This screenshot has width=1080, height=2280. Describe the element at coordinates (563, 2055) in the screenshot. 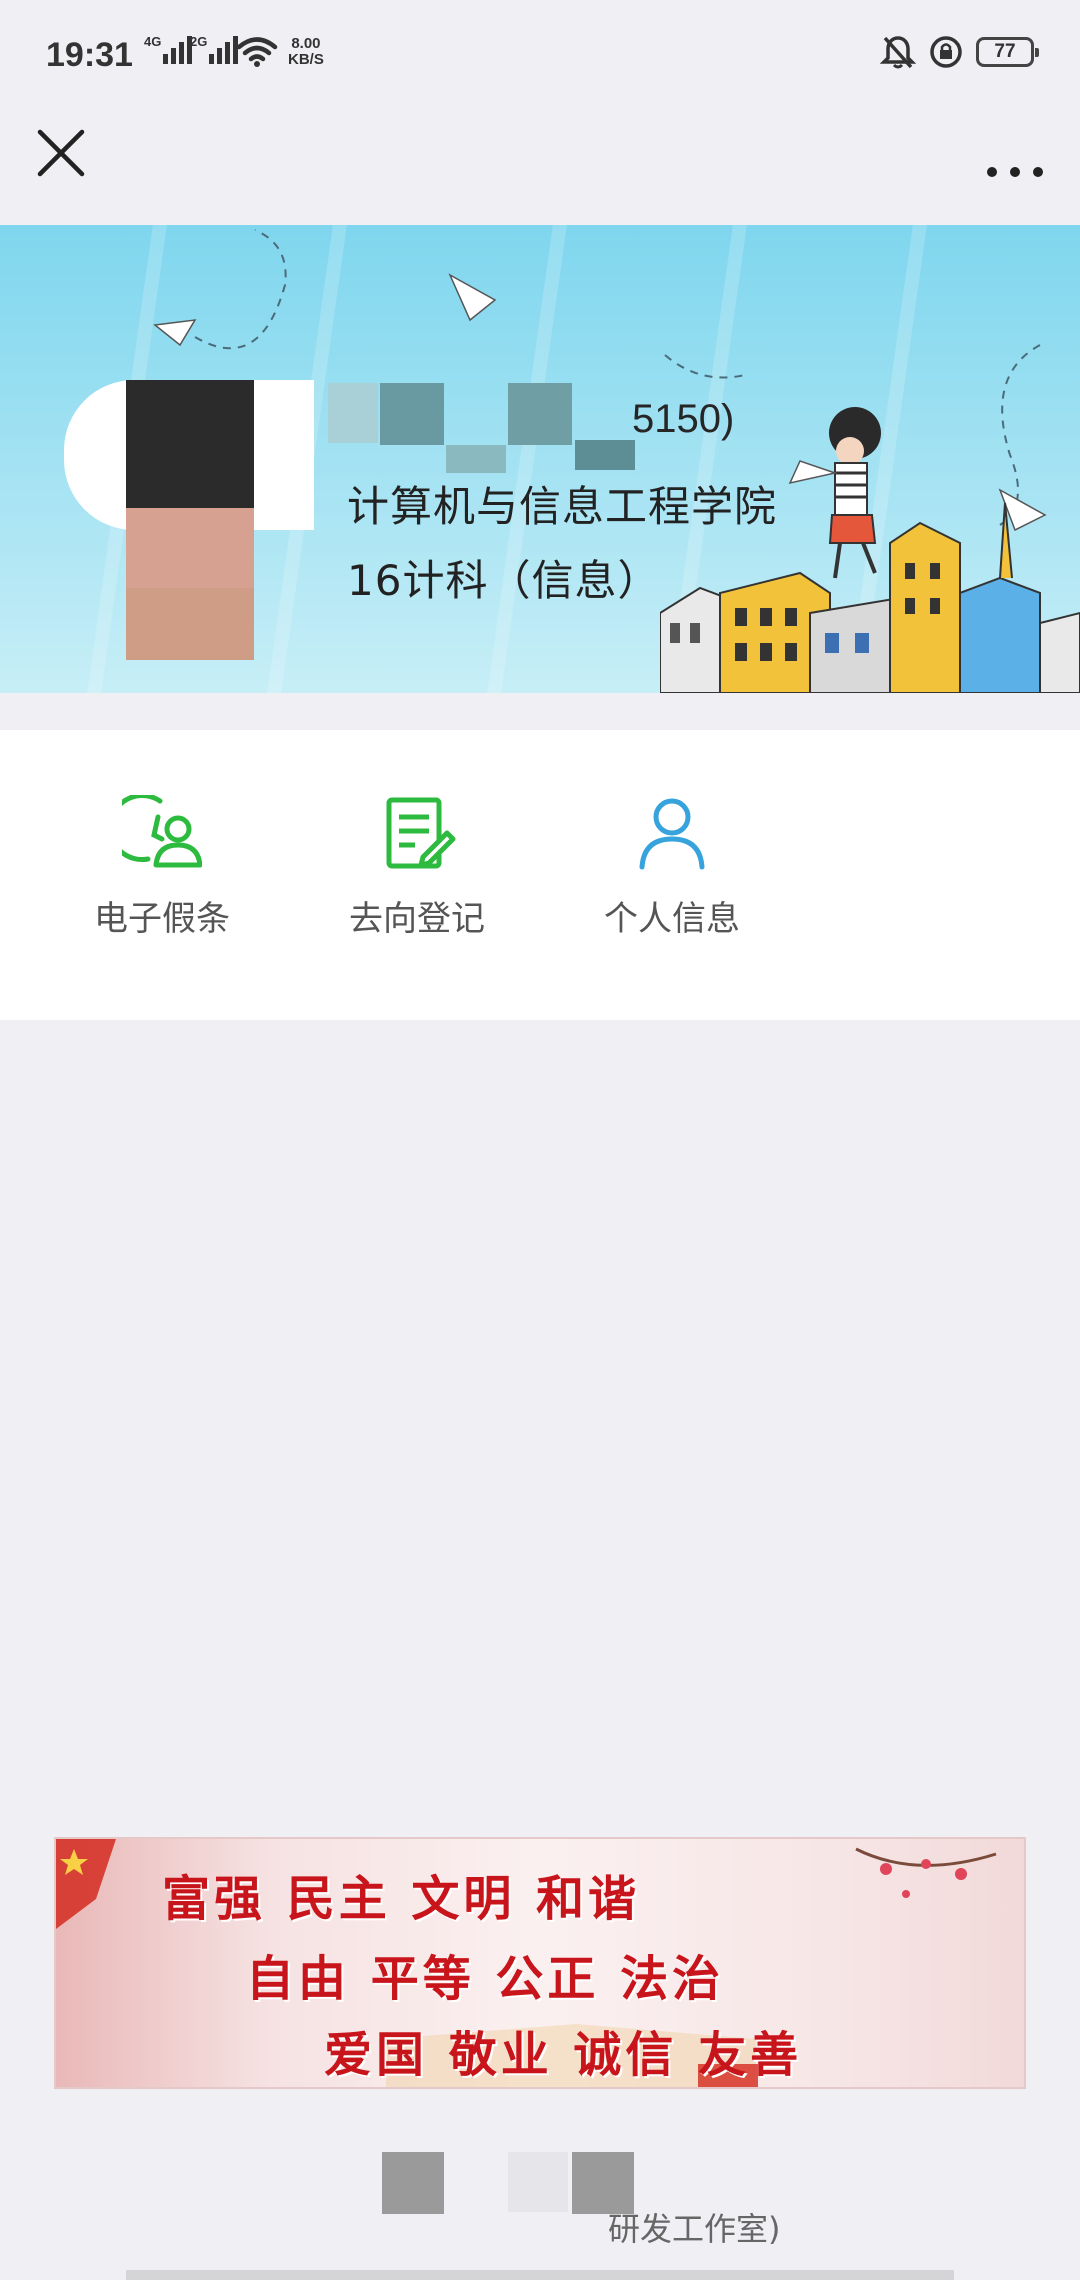

I see `slogan-row-3: 爱国 敬业 诚信 友善` at that location.